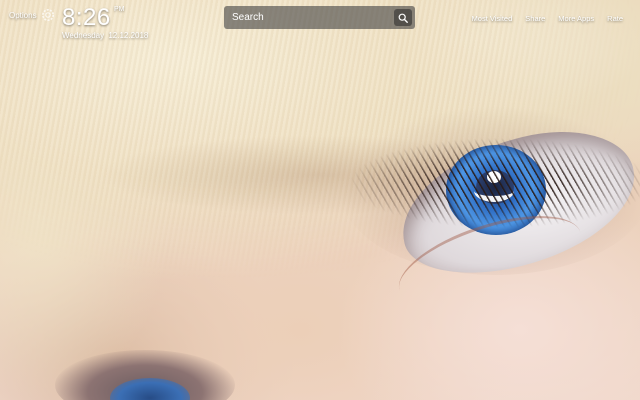 The width and height of the screenshot is (640, 400). I want to click on share-link: Share, so click(535, 18).